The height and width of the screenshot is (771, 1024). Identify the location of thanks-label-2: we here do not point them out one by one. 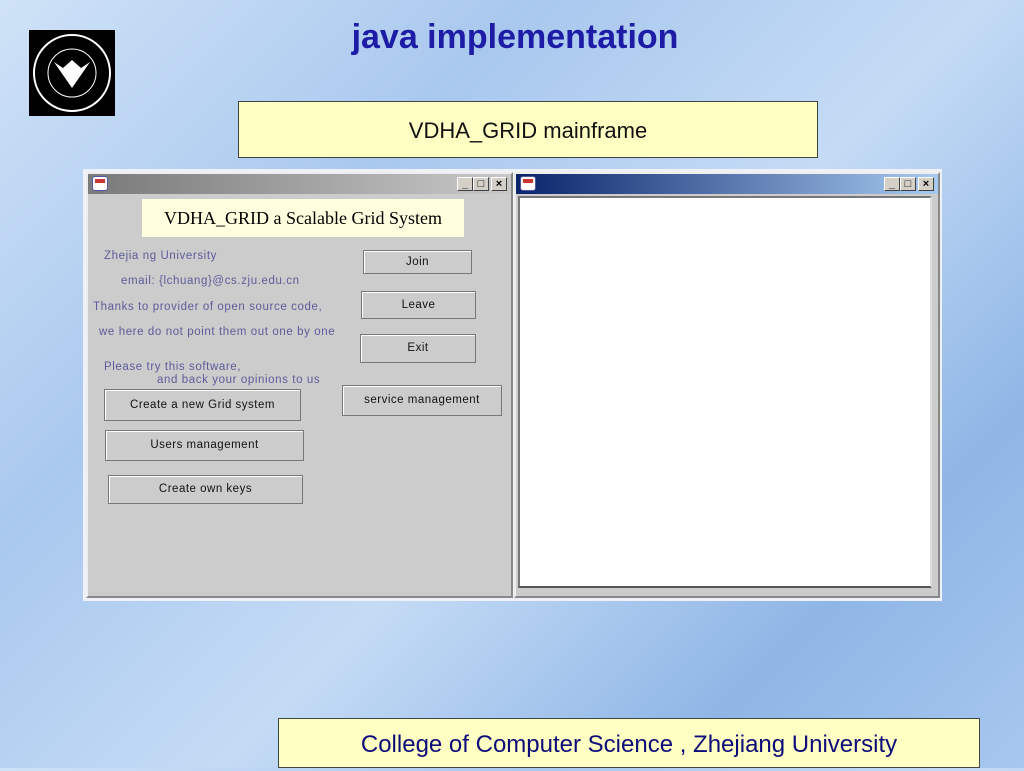
(217, 332).